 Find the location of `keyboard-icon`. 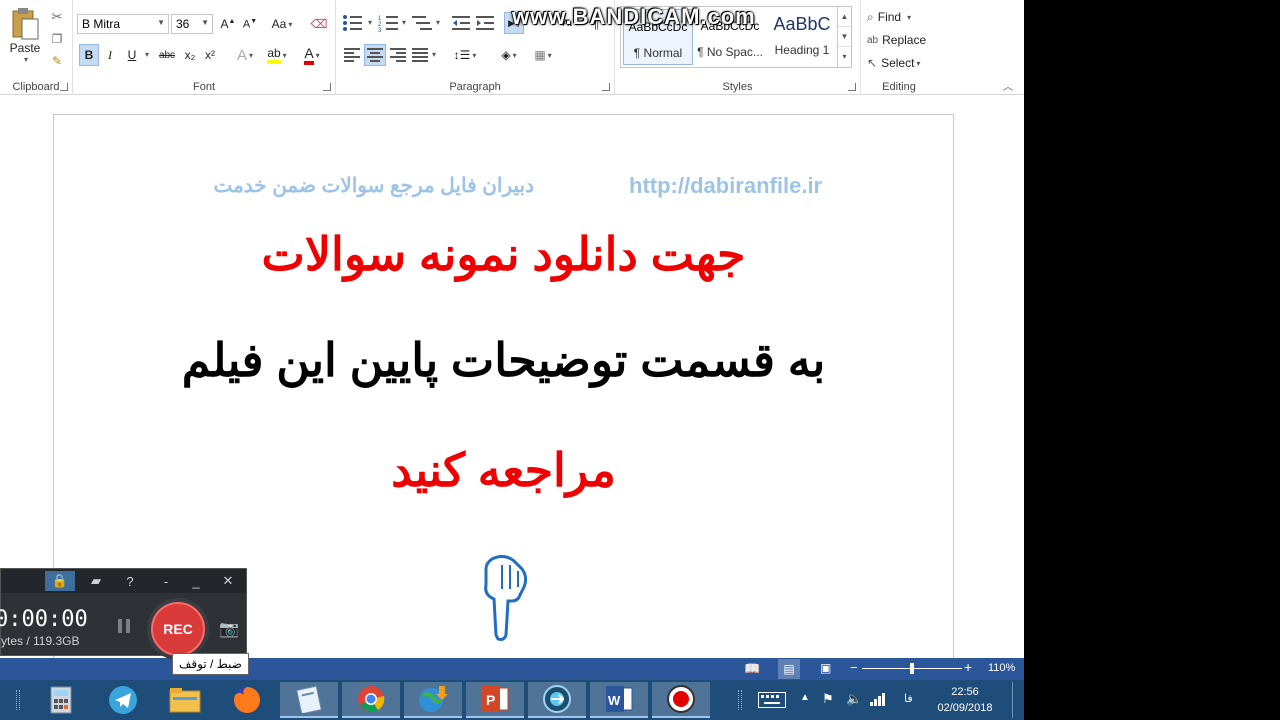

keyboard-icon is located at coordinates (772, 700).